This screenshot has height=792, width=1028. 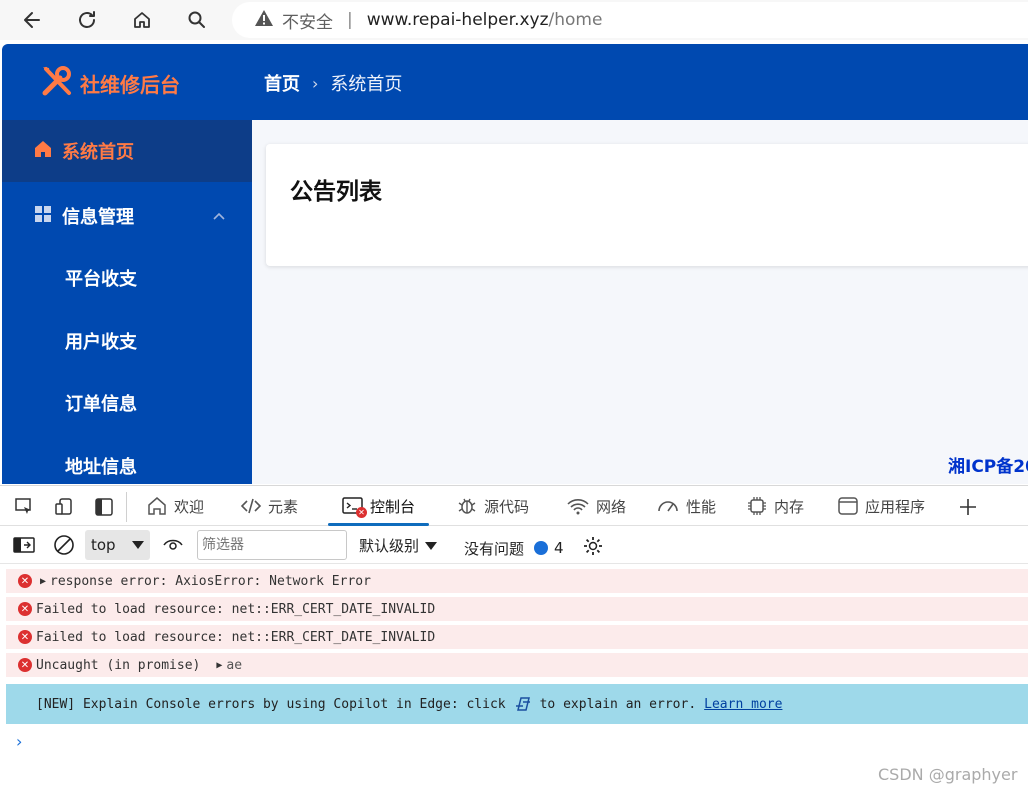 I want to click on sidebar-item-label: 系统首页, so click(x=98, y=152).